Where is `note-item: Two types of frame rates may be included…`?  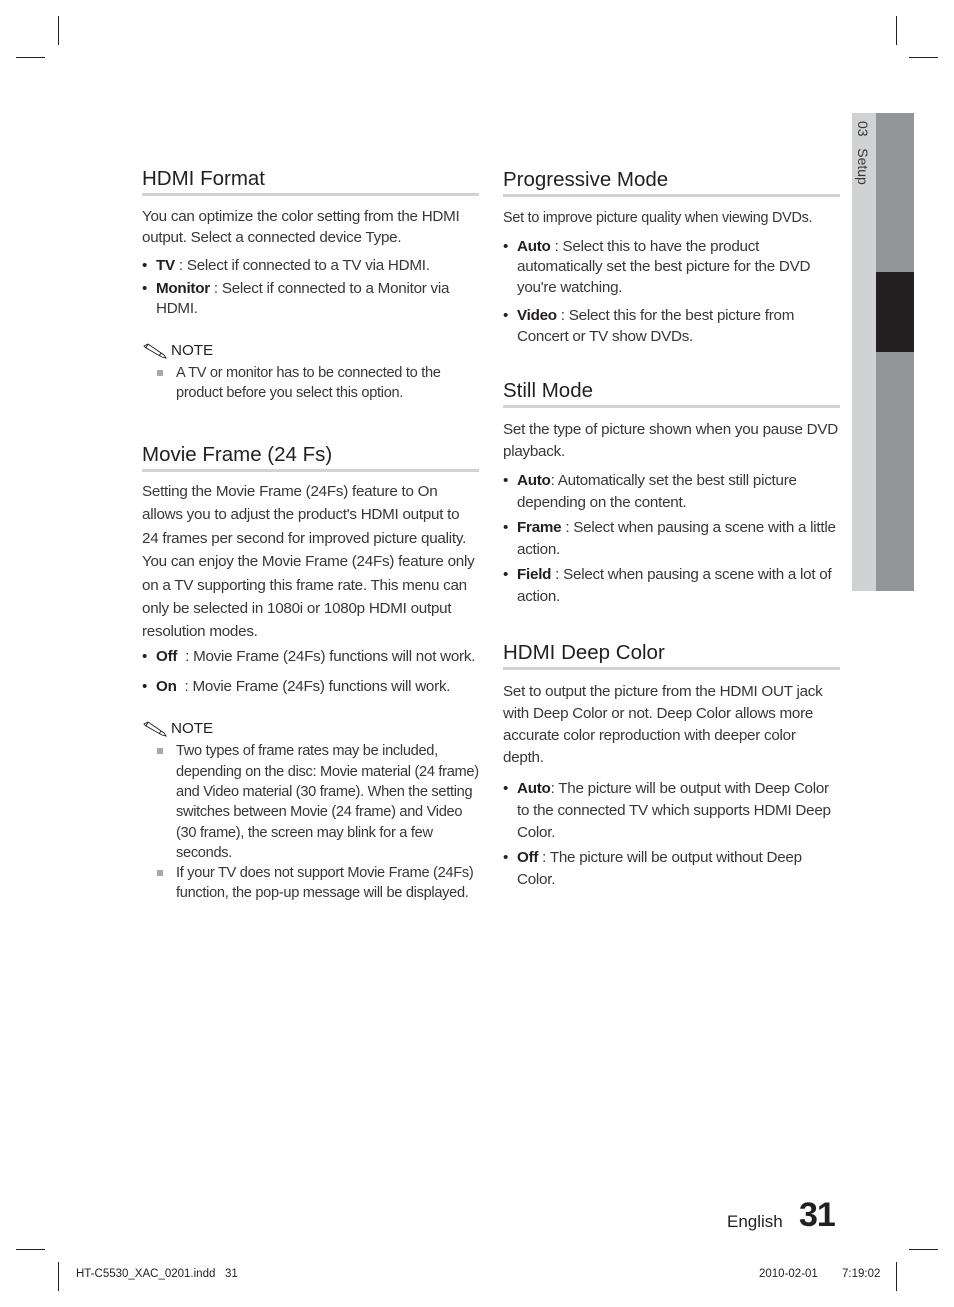
note-item: Two types of frame rates may be included… is located at coordinates (318, 802).